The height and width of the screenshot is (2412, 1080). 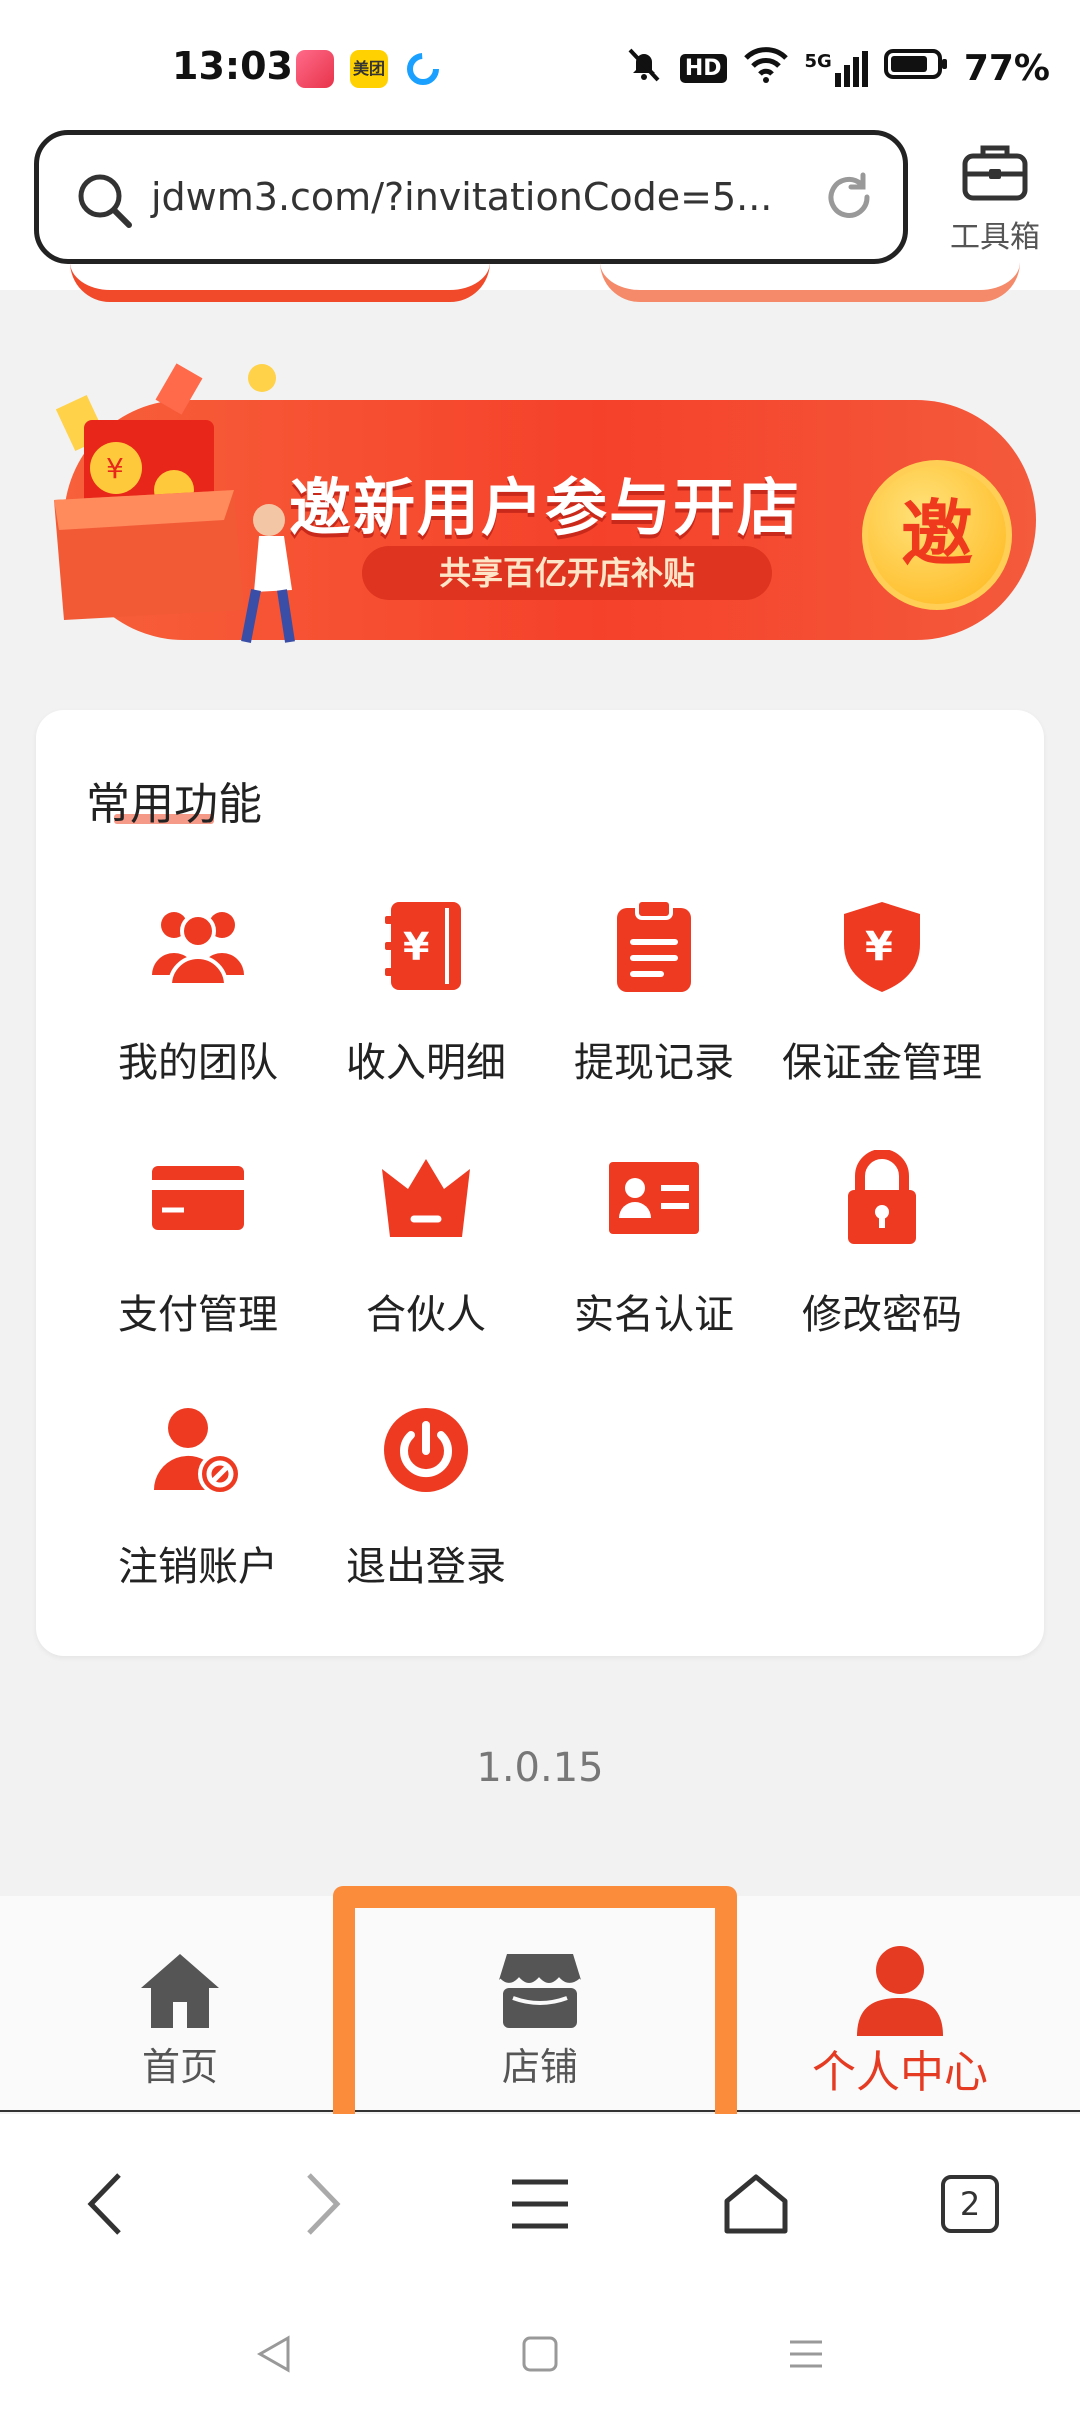 I want to click on back-button, so click(x=106, y=2204).